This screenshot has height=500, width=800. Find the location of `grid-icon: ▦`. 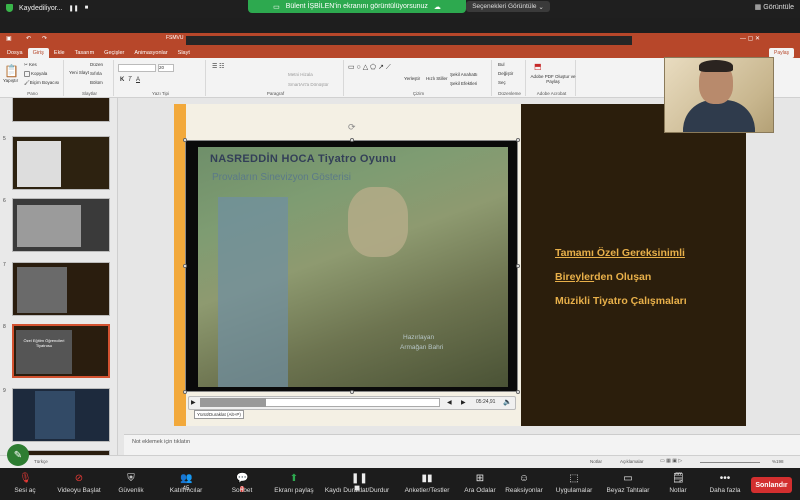

grid-icon: ▦ is located at coordinates (758, 7).